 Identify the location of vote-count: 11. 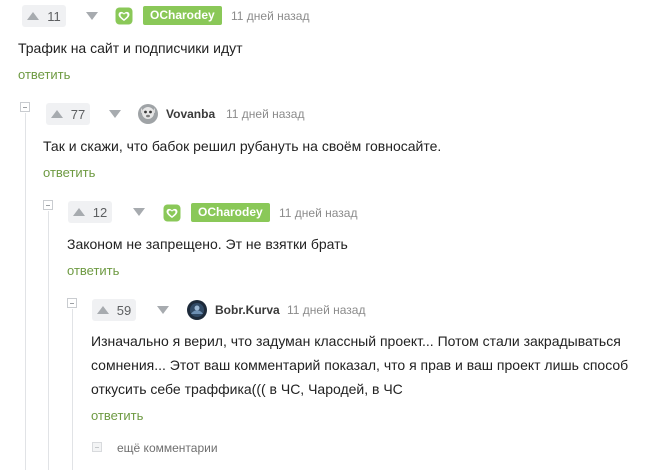
(54, 16).